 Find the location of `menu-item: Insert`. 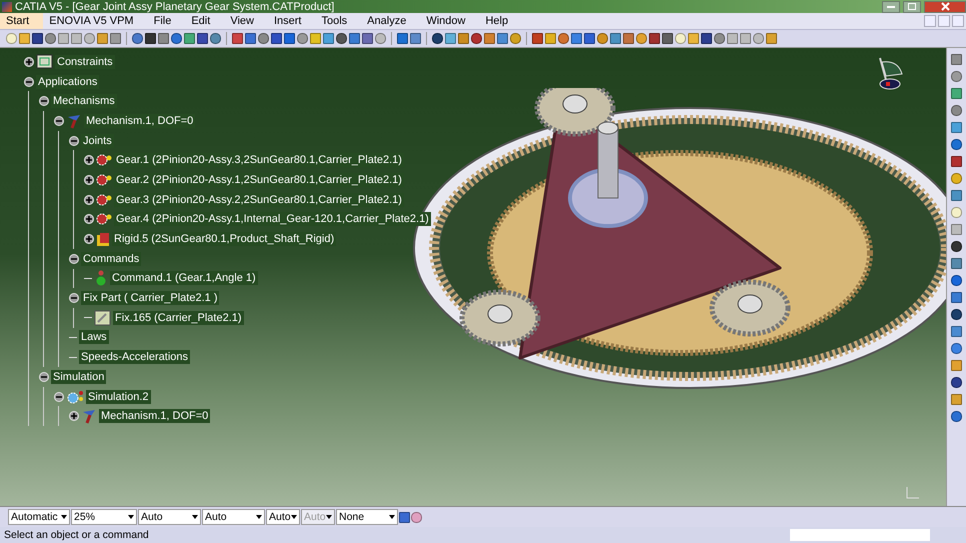

menu-item: Insert is located at coordinates (292, 21).